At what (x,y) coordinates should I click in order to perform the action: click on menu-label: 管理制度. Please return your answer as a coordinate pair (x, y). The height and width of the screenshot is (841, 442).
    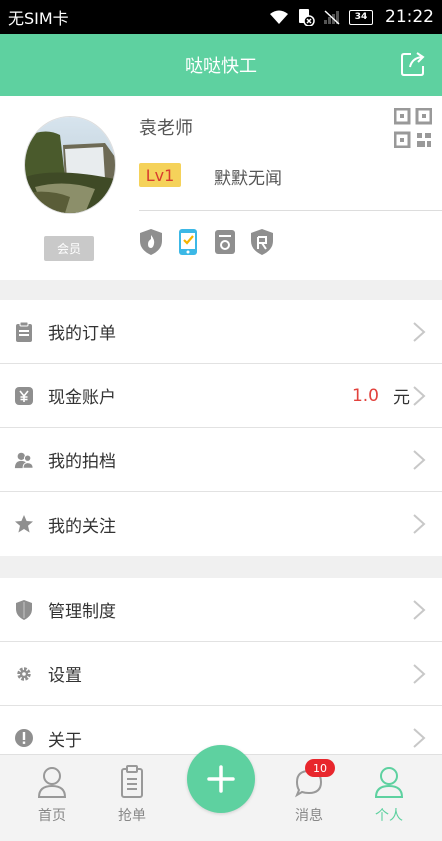
    Looking at the image, I should click on (82, 612).